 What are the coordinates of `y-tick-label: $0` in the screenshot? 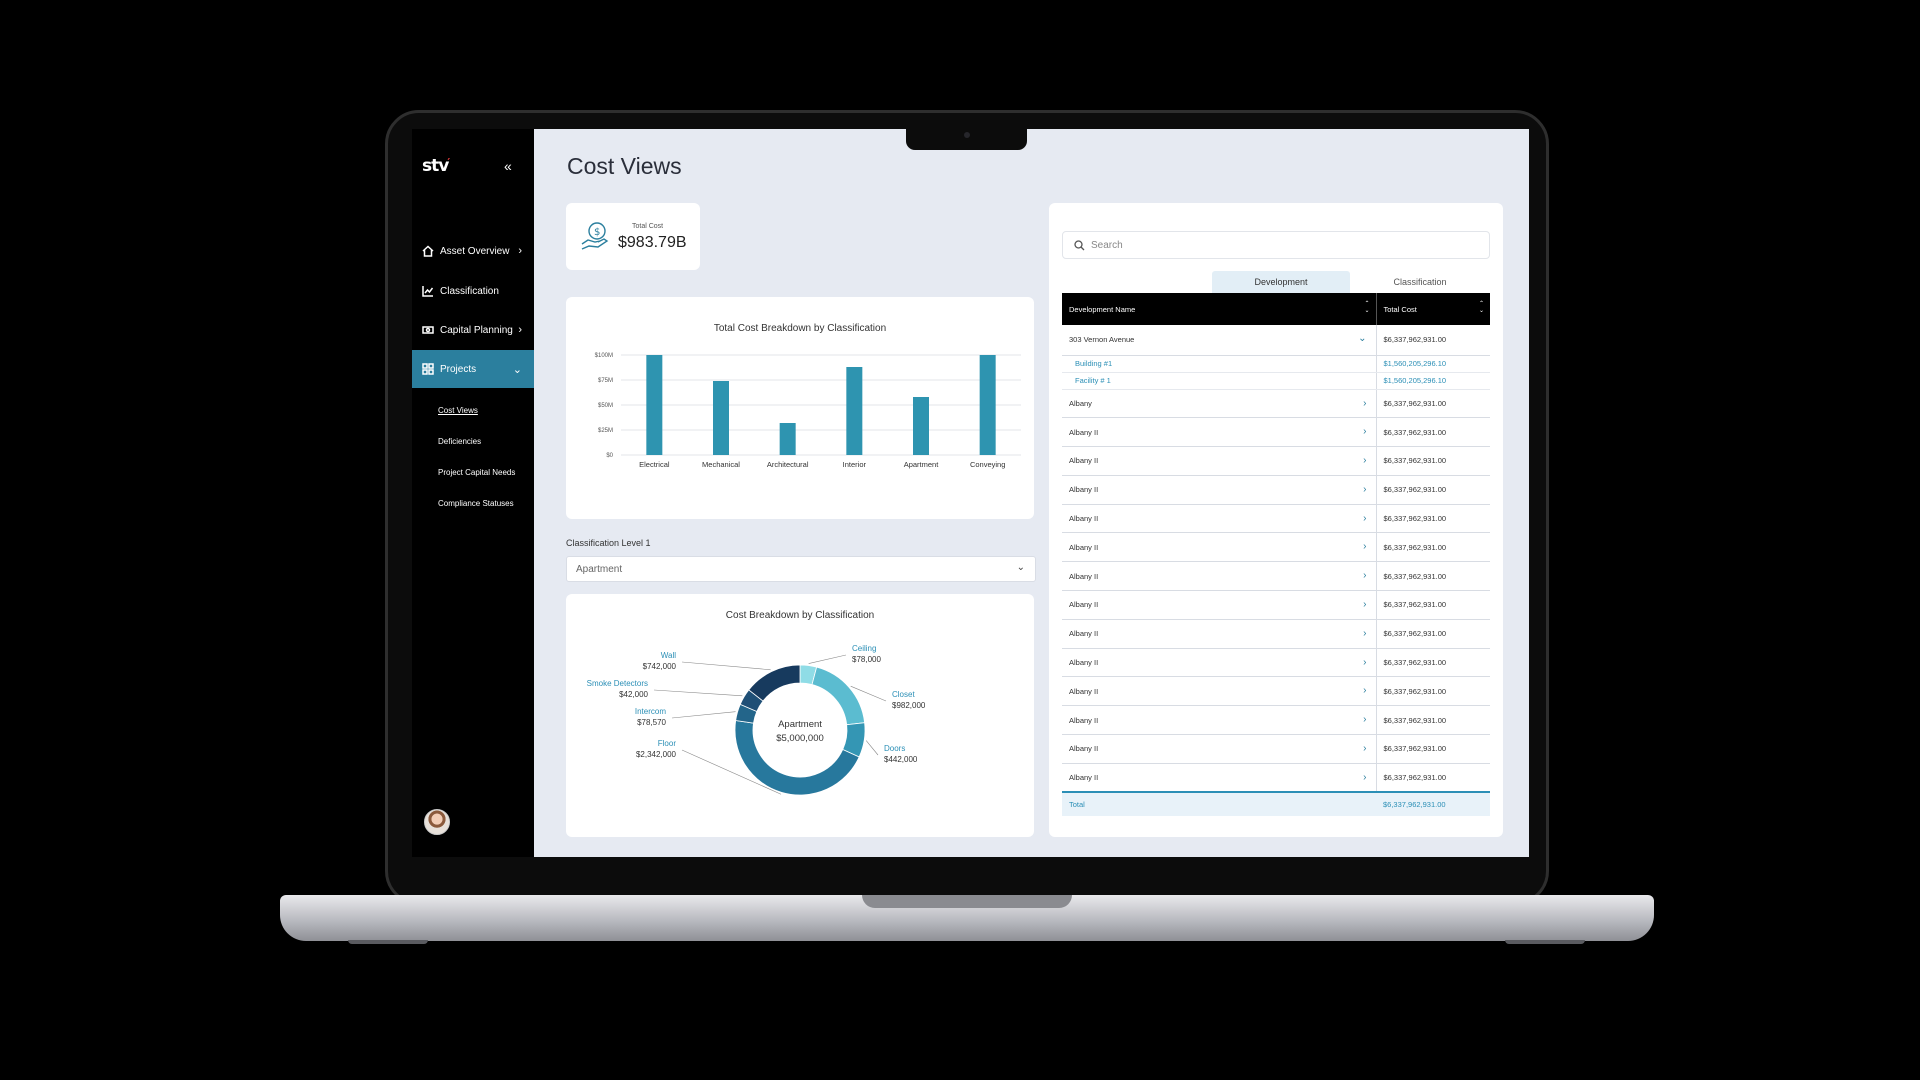 It's located at (609, 456).